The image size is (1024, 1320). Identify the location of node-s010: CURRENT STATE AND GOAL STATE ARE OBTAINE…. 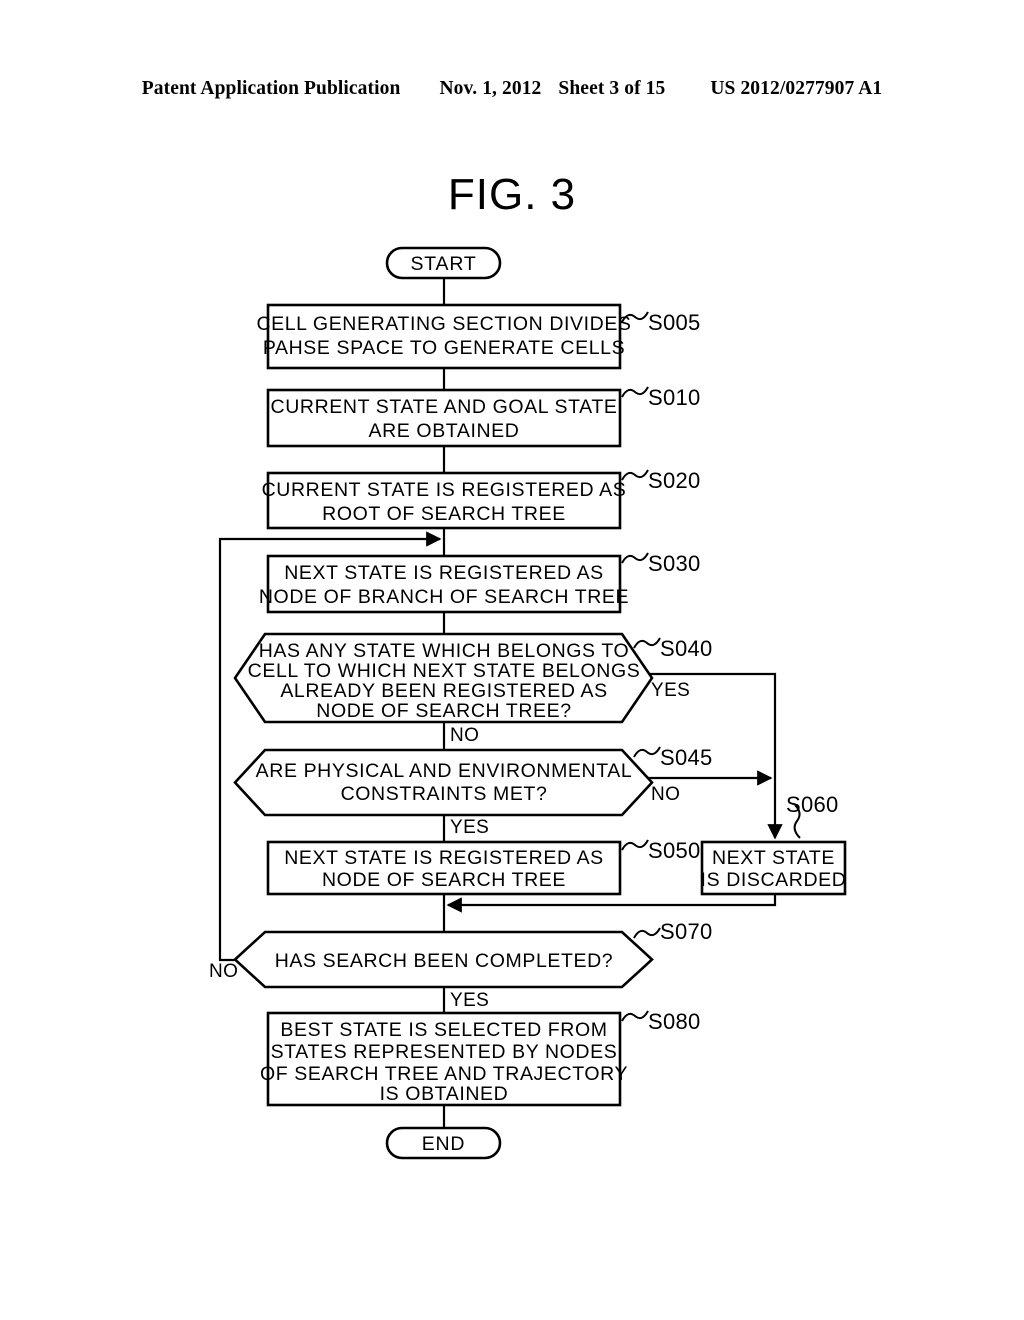
(483, 416).